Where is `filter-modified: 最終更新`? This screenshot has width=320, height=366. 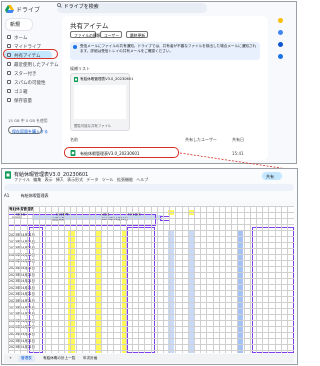
filter-modified: 最終更新 is located at coordinates (137, 34).